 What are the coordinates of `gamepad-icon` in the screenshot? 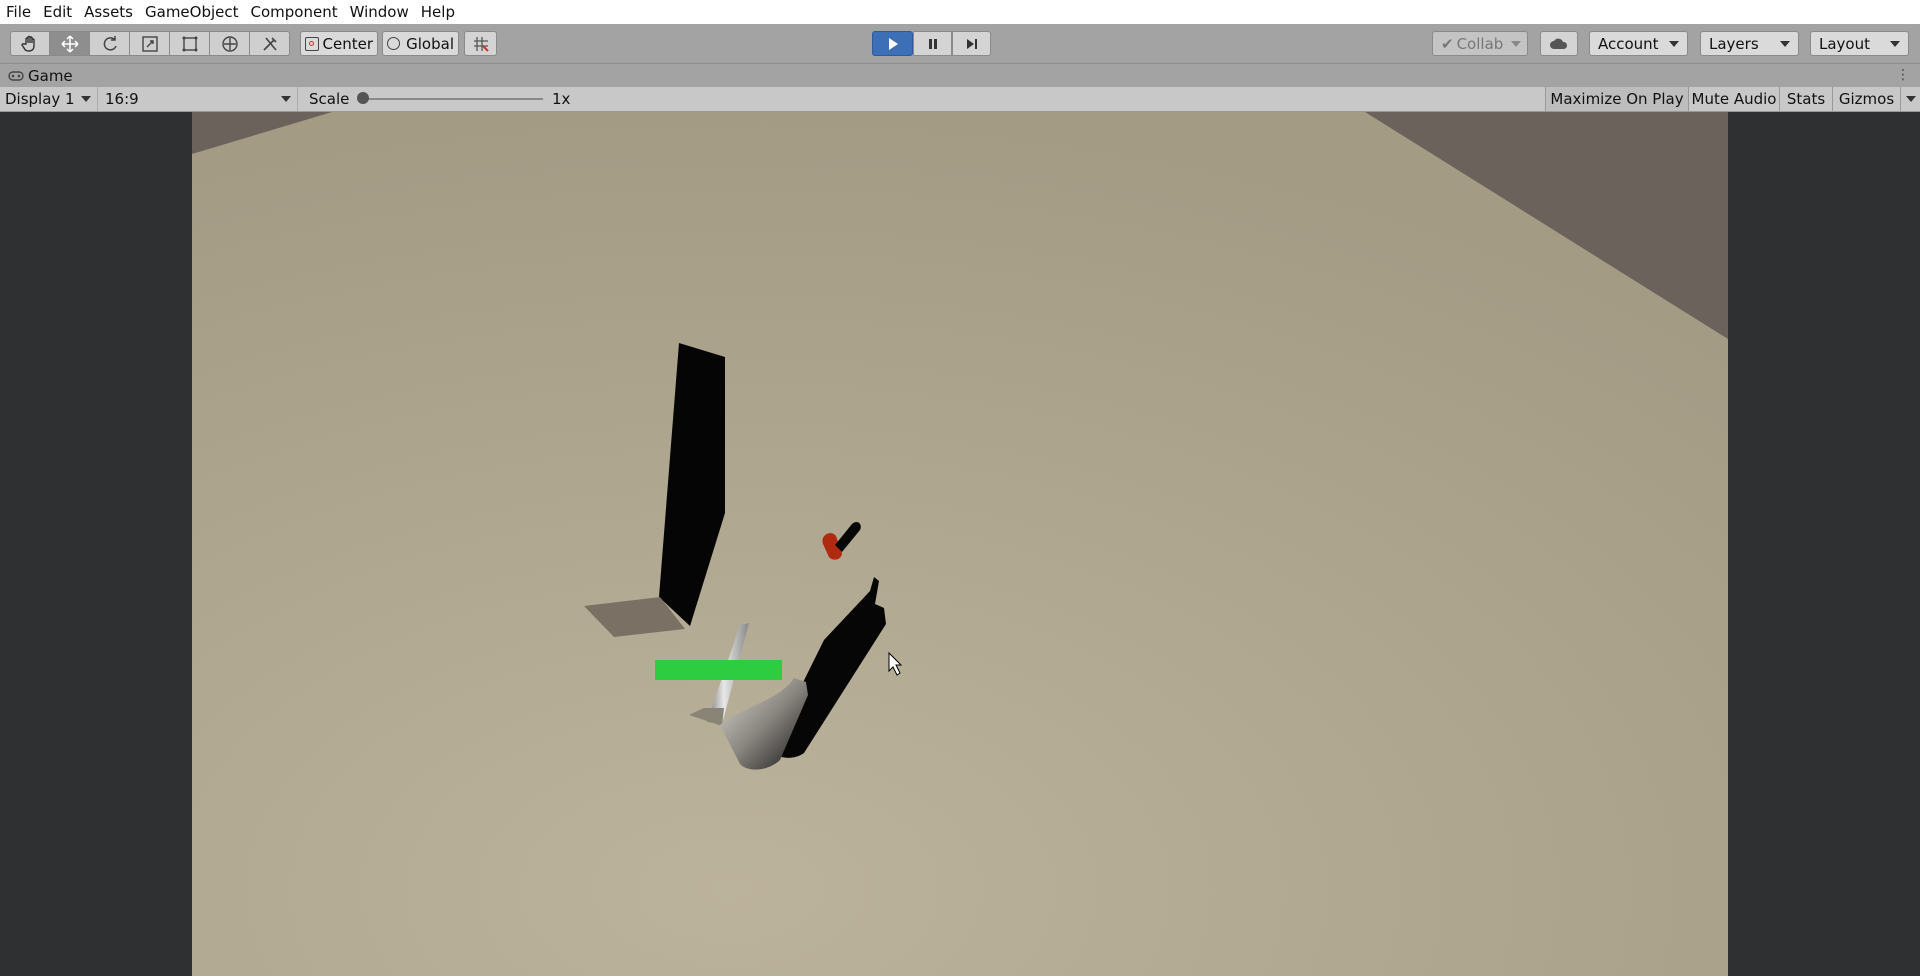 It's located at (16, 76).